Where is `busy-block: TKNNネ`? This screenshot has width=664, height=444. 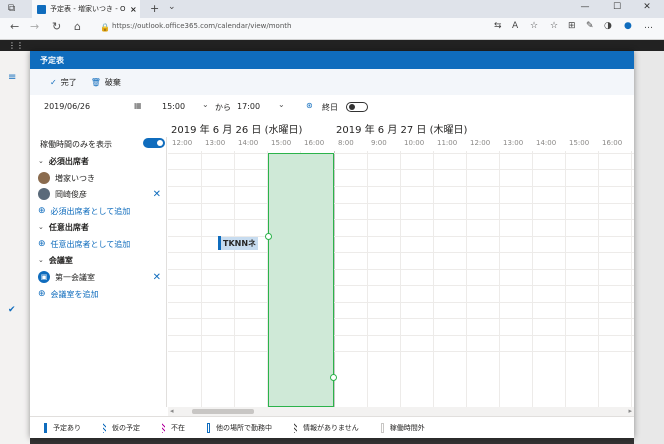
busy-block: TKNNネ is located at coordinates (238, 243).